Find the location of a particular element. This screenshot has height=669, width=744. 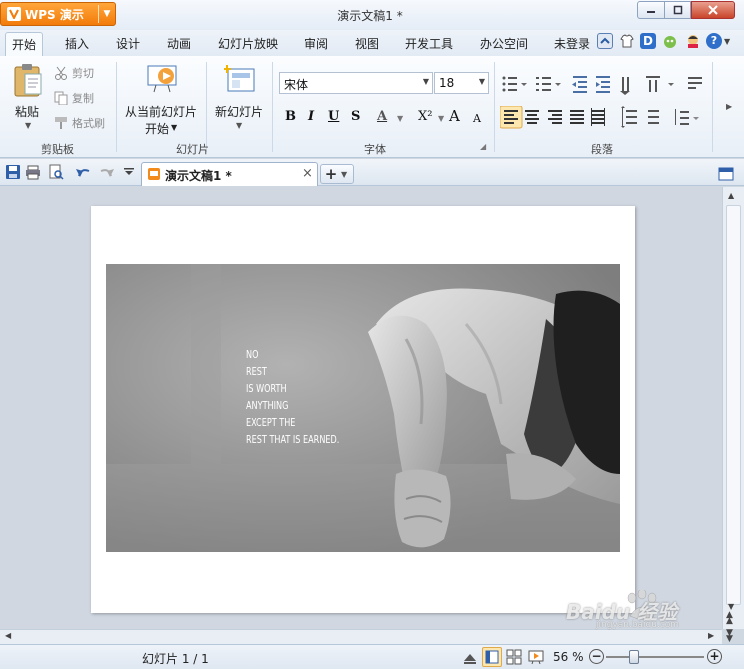

grow-font-button: A is located at coordinates (454, 116).